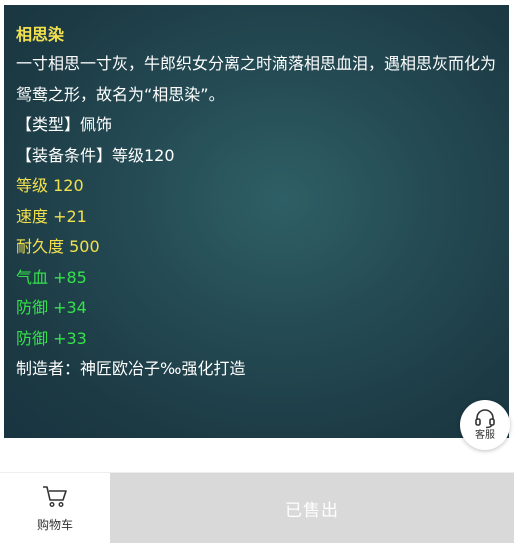  What do you see at coordinates (51, 338) in the screenshot?
I see `stat-defense-2: 防御 +33` at bounding box center [51, 338].